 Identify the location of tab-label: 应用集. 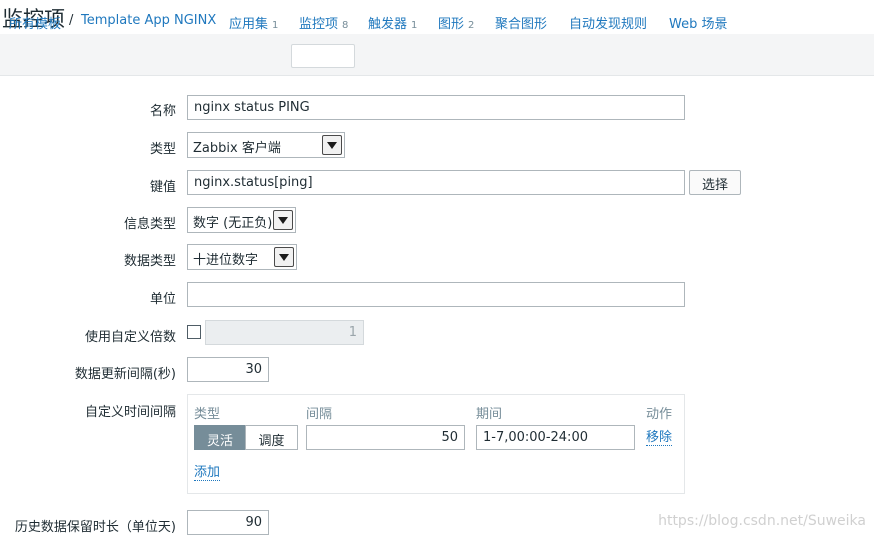
(249, 24).